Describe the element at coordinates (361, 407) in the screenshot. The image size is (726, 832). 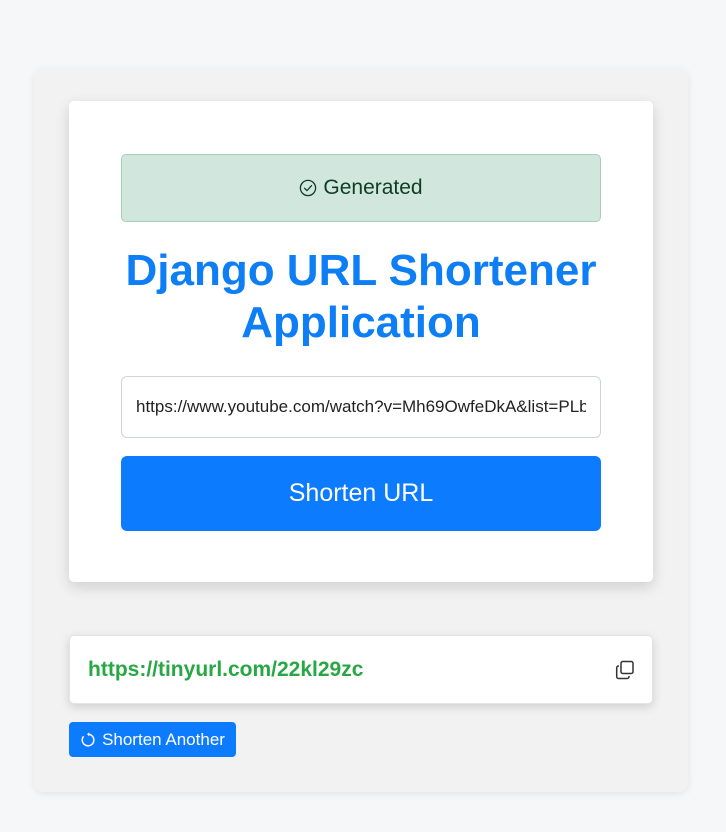
I see `url-input` at that location.